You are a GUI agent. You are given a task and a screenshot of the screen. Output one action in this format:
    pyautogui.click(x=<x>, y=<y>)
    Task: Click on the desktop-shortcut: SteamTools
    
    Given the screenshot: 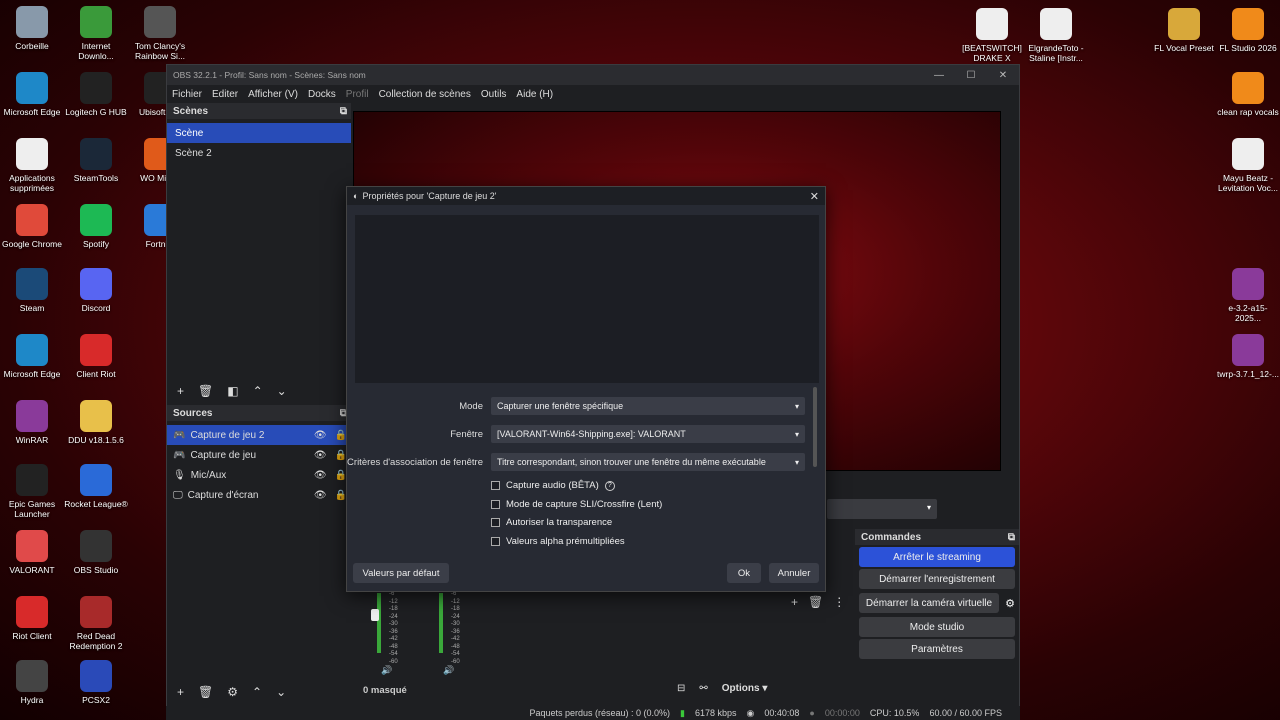 What is the action you would take?
    pyautogui.click(x=96, y=160)
    